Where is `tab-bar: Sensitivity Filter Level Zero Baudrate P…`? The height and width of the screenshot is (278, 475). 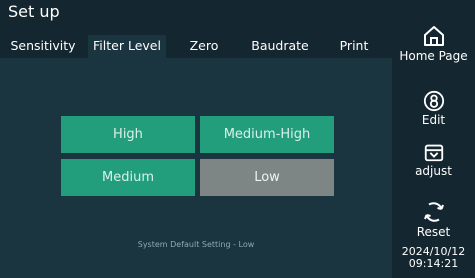
tab-bar: Sensitivity Filter Level Zero Baudrate P… is located at coordinates (196, 46).